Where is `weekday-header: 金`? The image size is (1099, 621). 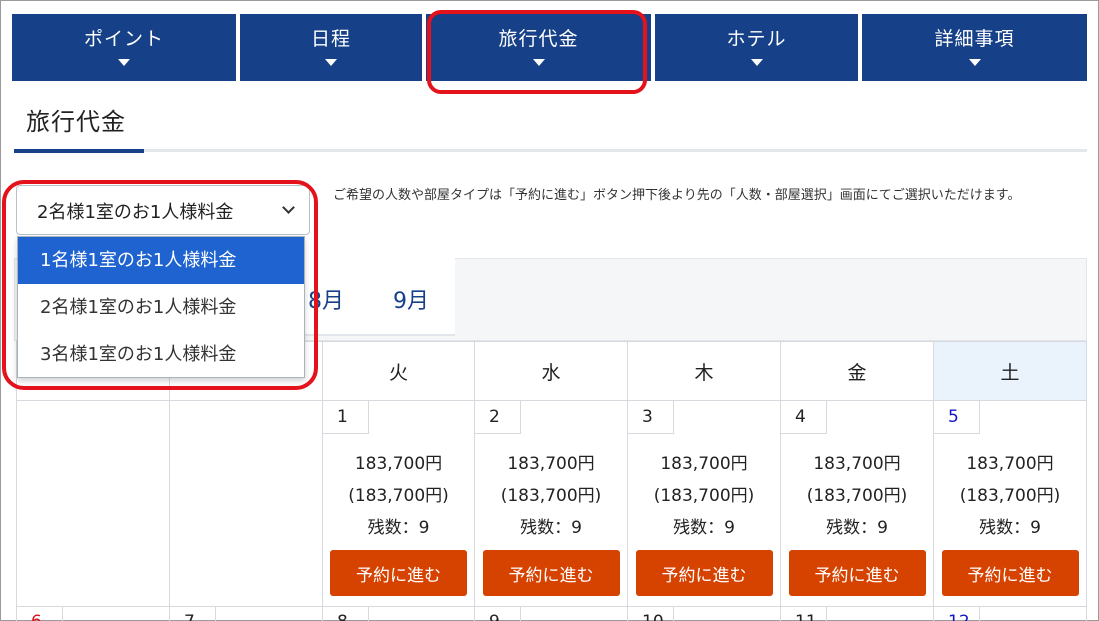
weekday-header: 金 is located at coordinates (857, 371).